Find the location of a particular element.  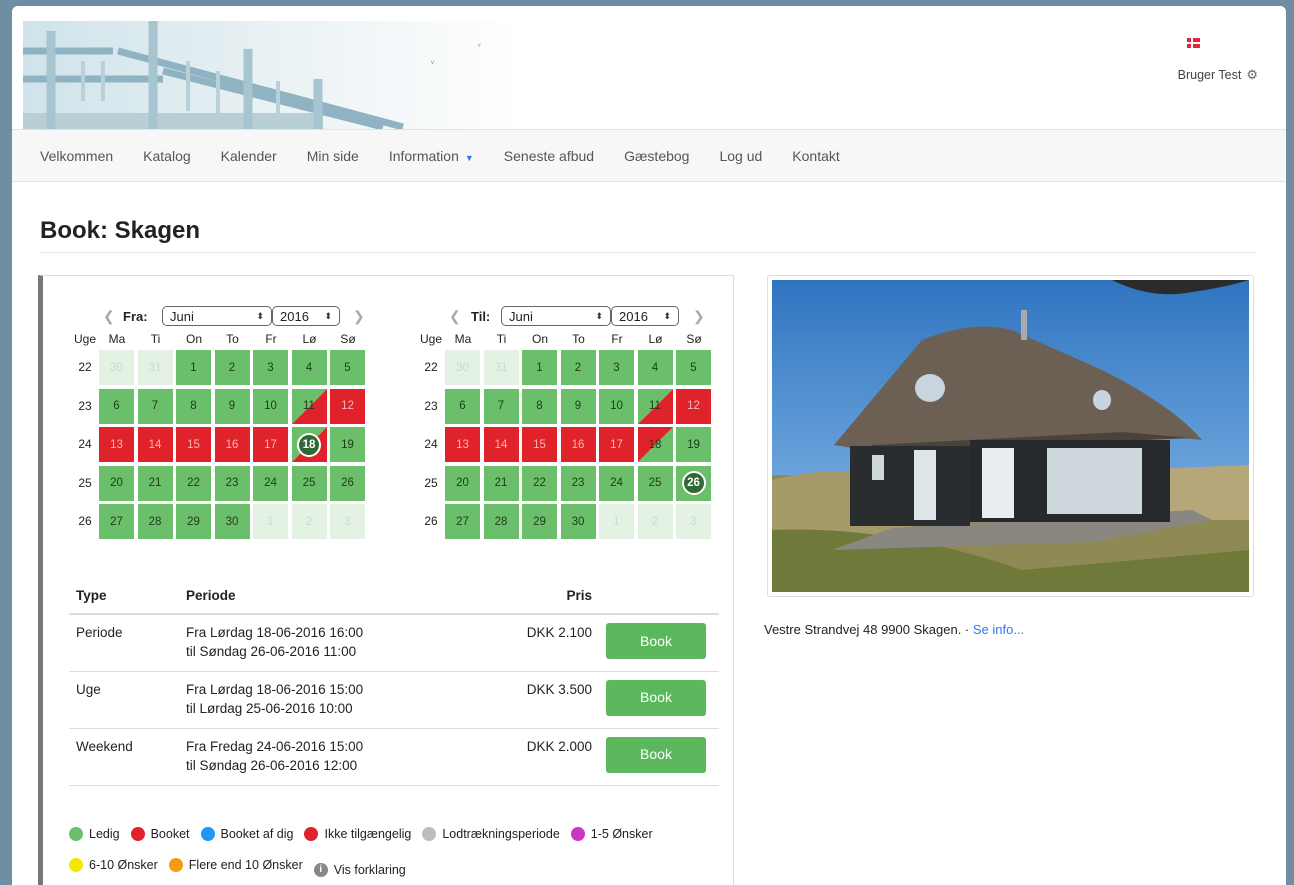

to-day-cell: 24 is located at coordinates (616, 483).